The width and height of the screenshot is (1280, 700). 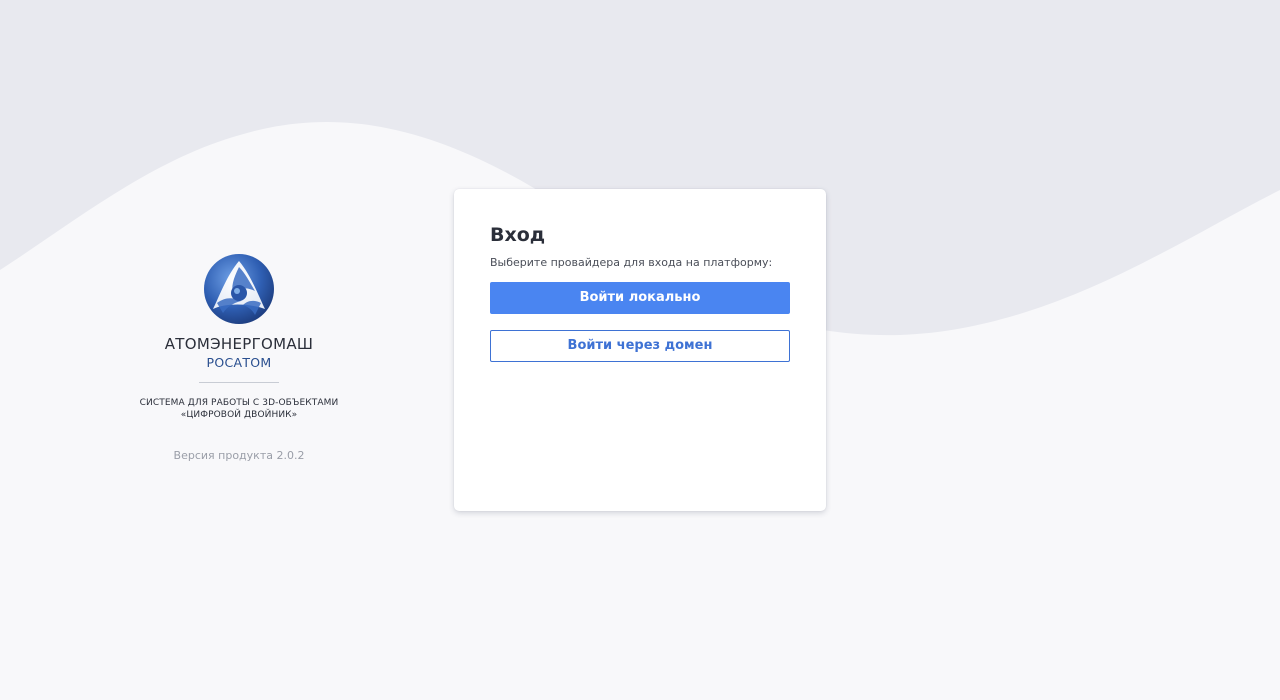 I want to click on login-local-button: Войти локально, so click(x=640, y=298).